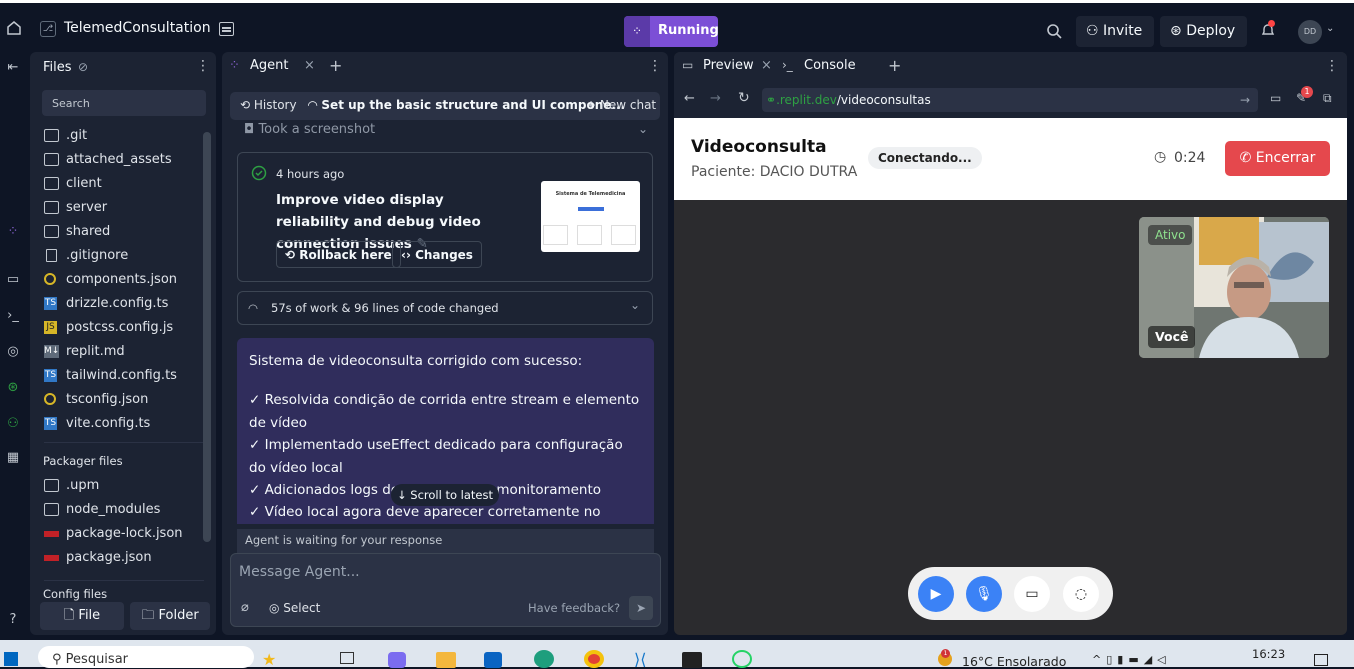 This screenshot has width=1354, height=669. What do you see at coordinates (137, 28) in the screenshot?
I see `project-name: TelemedConsultation` at bounding box center [137, 28].